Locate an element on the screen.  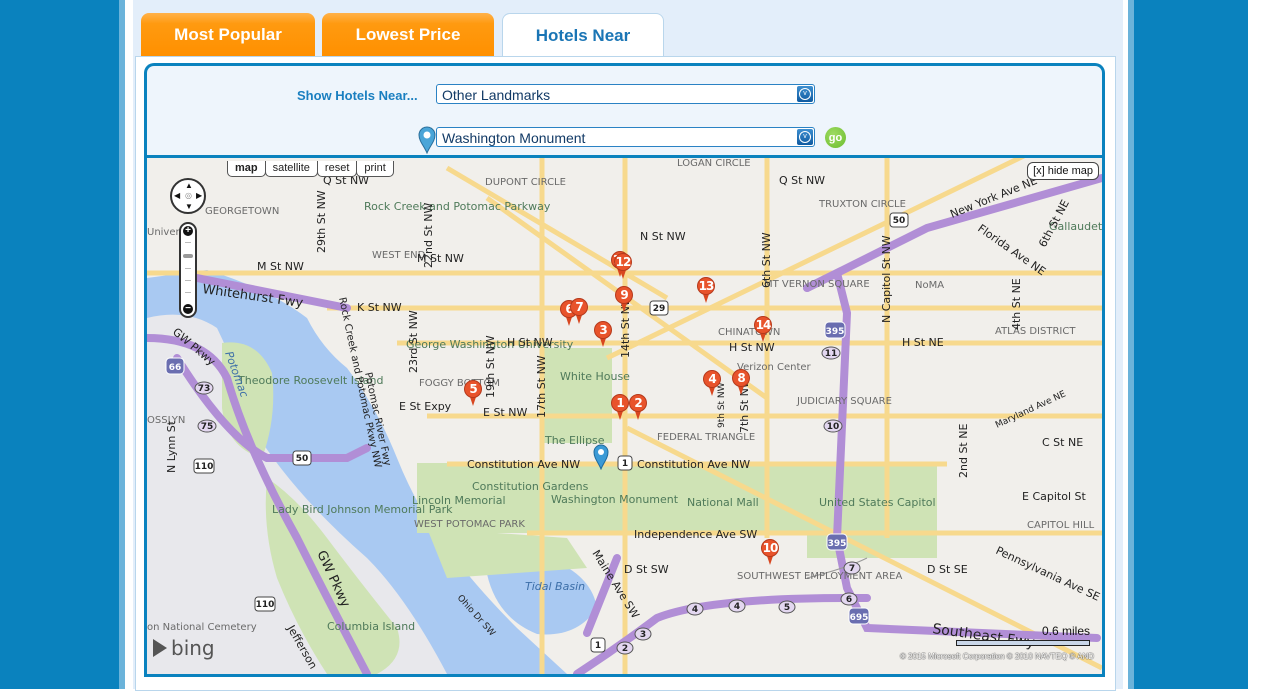
label-constitution-gardens: Constitution Gardens is located at coordinates (530, 486).